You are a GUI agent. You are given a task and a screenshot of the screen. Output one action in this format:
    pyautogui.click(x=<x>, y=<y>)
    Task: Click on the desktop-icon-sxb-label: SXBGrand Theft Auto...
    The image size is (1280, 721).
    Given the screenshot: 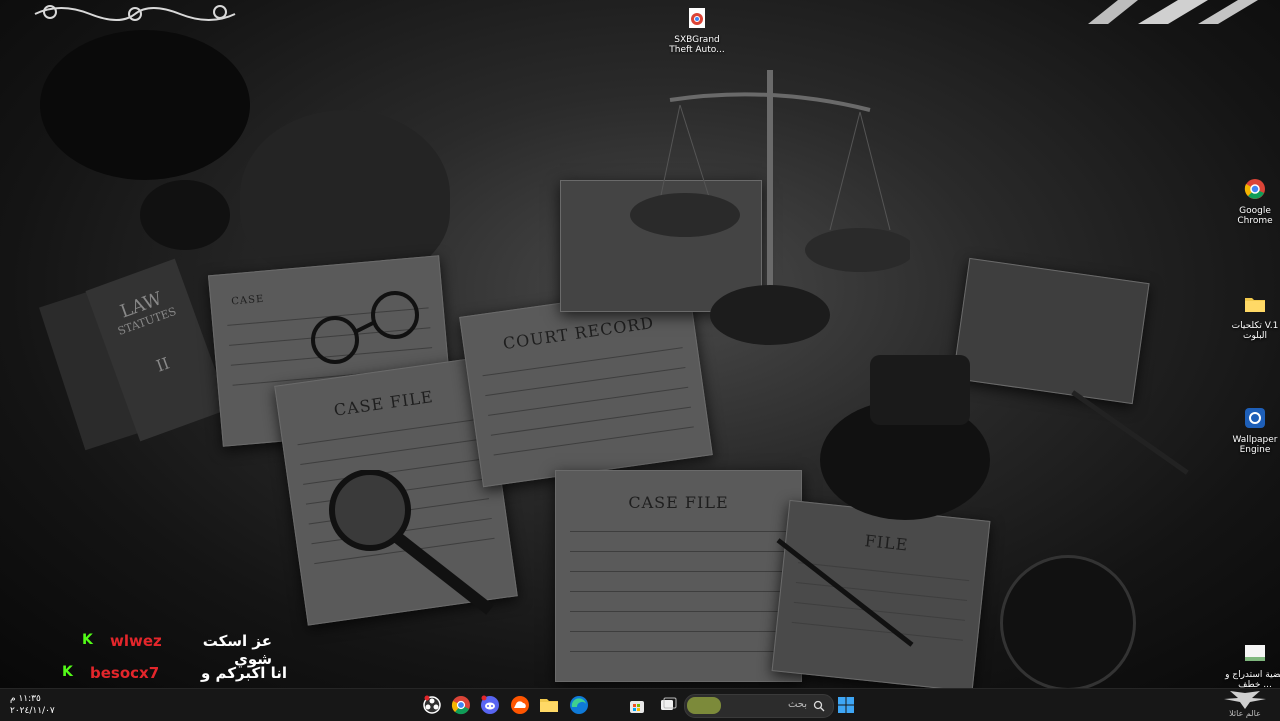 What is the action you would take?
    pyautogui.click(x=697, y=45)
    